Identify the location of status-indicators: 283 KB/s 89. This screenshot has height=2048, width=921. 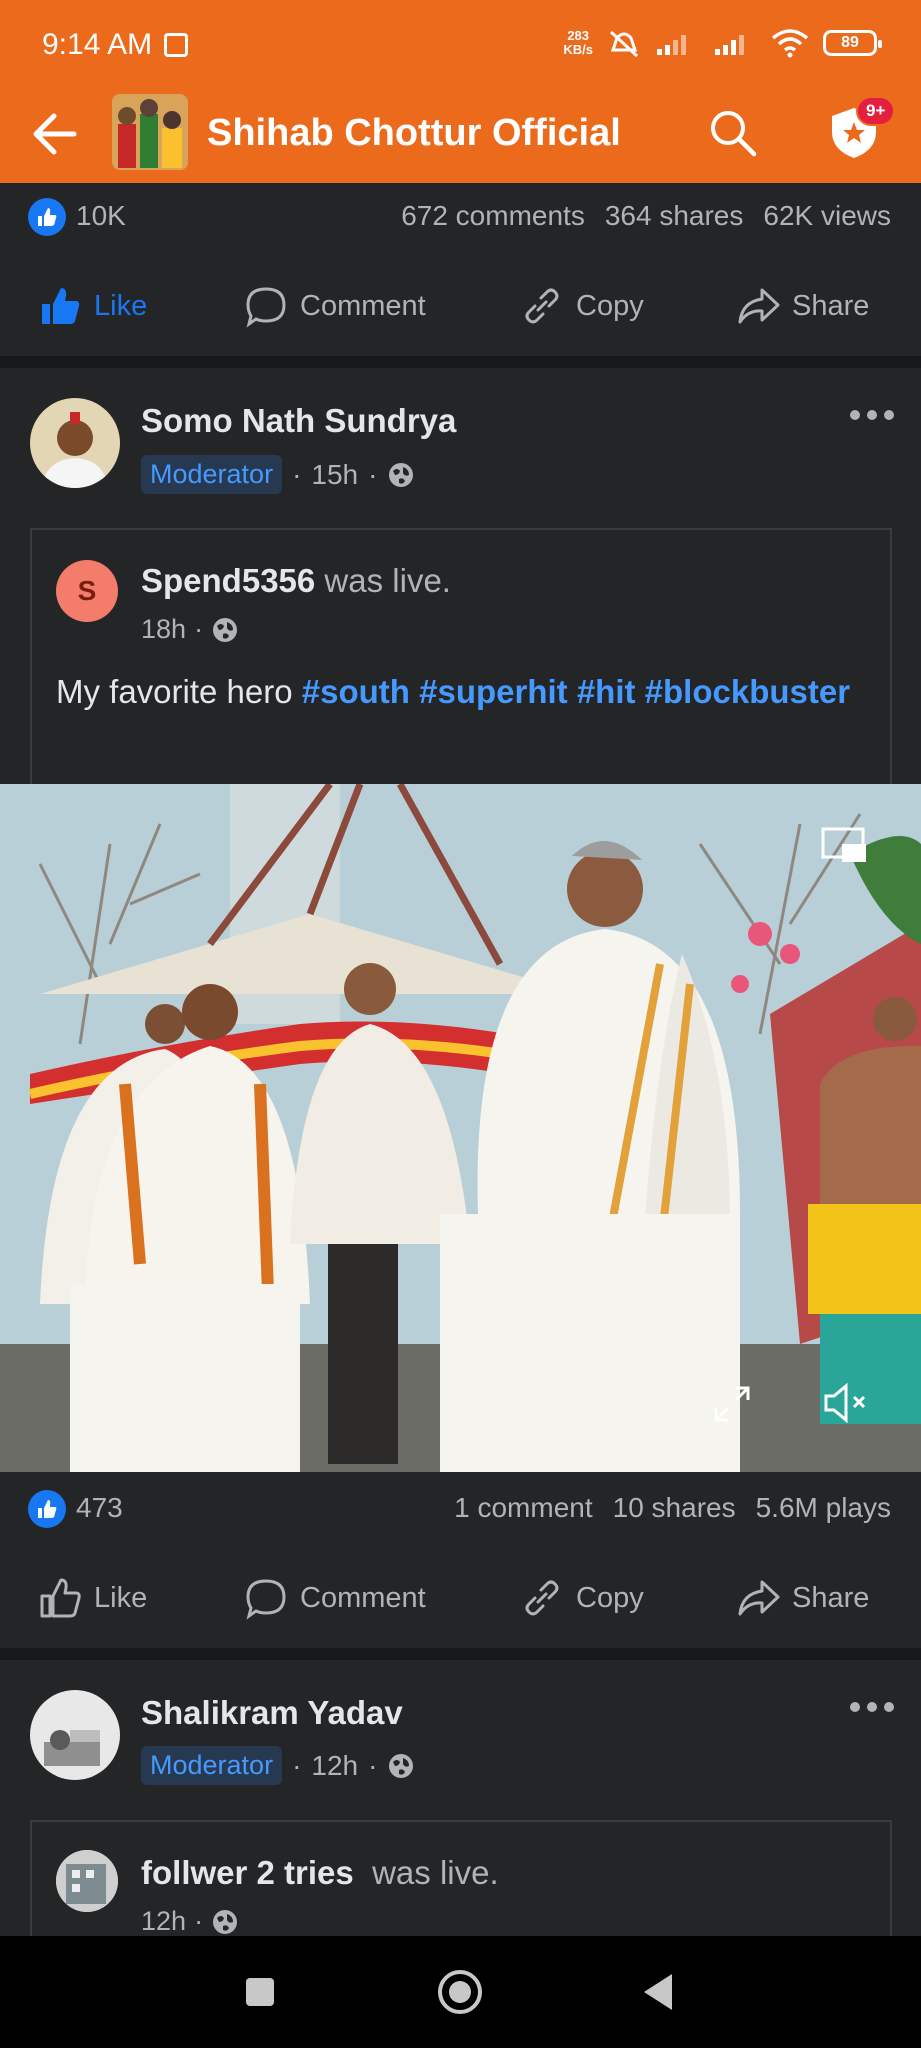
(722, 43).